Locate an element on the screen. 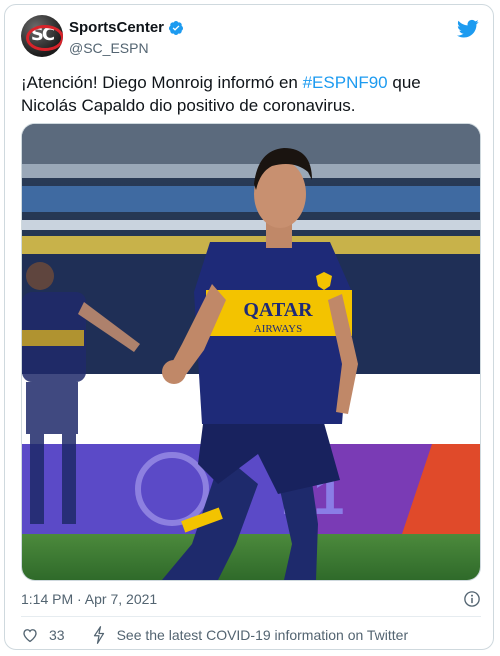 This screenshot has height=656, width=500. hashtag-link: #ESPNF90 is located at coordinates (345, 82).